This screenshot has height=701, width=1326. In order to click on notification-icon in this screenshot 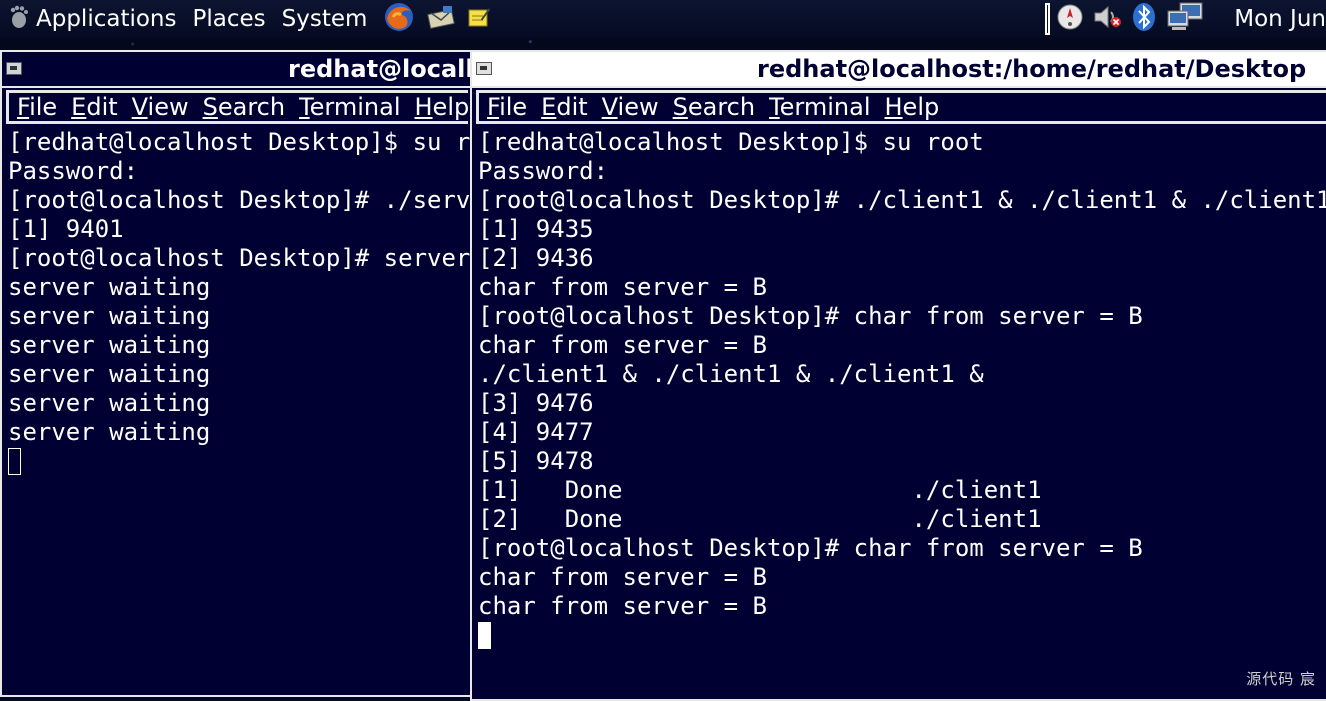, I will do `click(1070, 19)`.